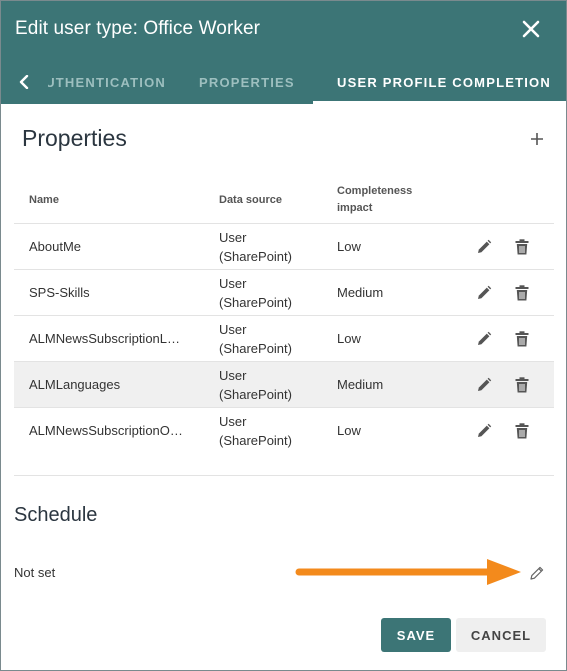  I want to click on pencil-outline-icon, so click(537, 573).